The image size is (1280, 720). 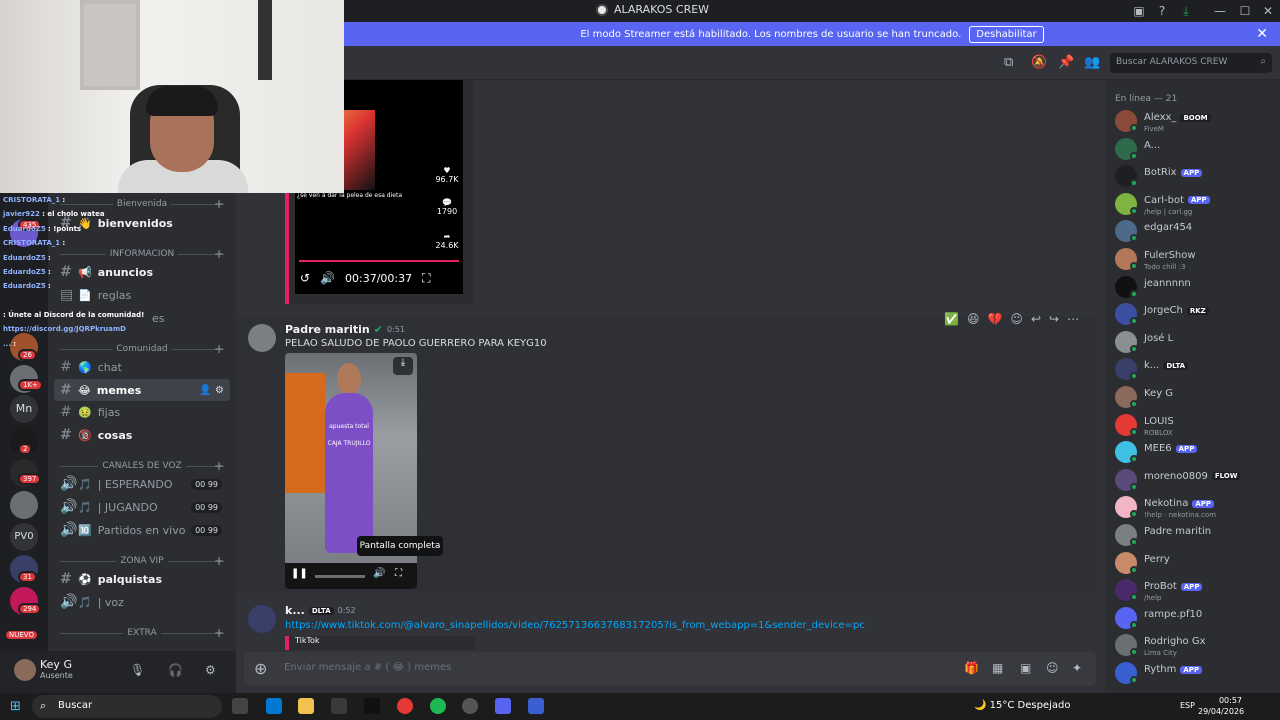 I want to click on app-icon, so click(x=536, y=706).